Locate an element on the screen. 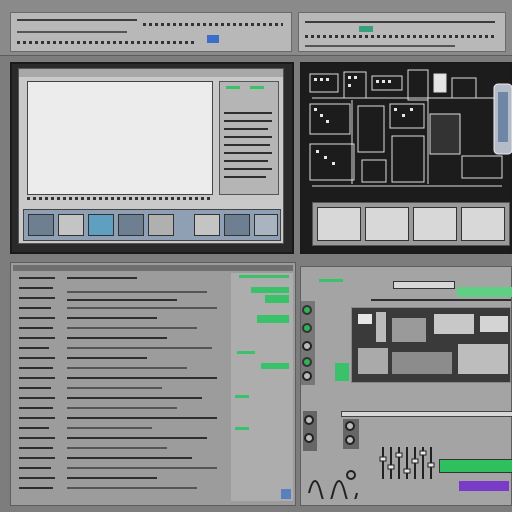 The height and width of the screenshot is (512, 512). slider-icon is located at coordinates (409, 463).